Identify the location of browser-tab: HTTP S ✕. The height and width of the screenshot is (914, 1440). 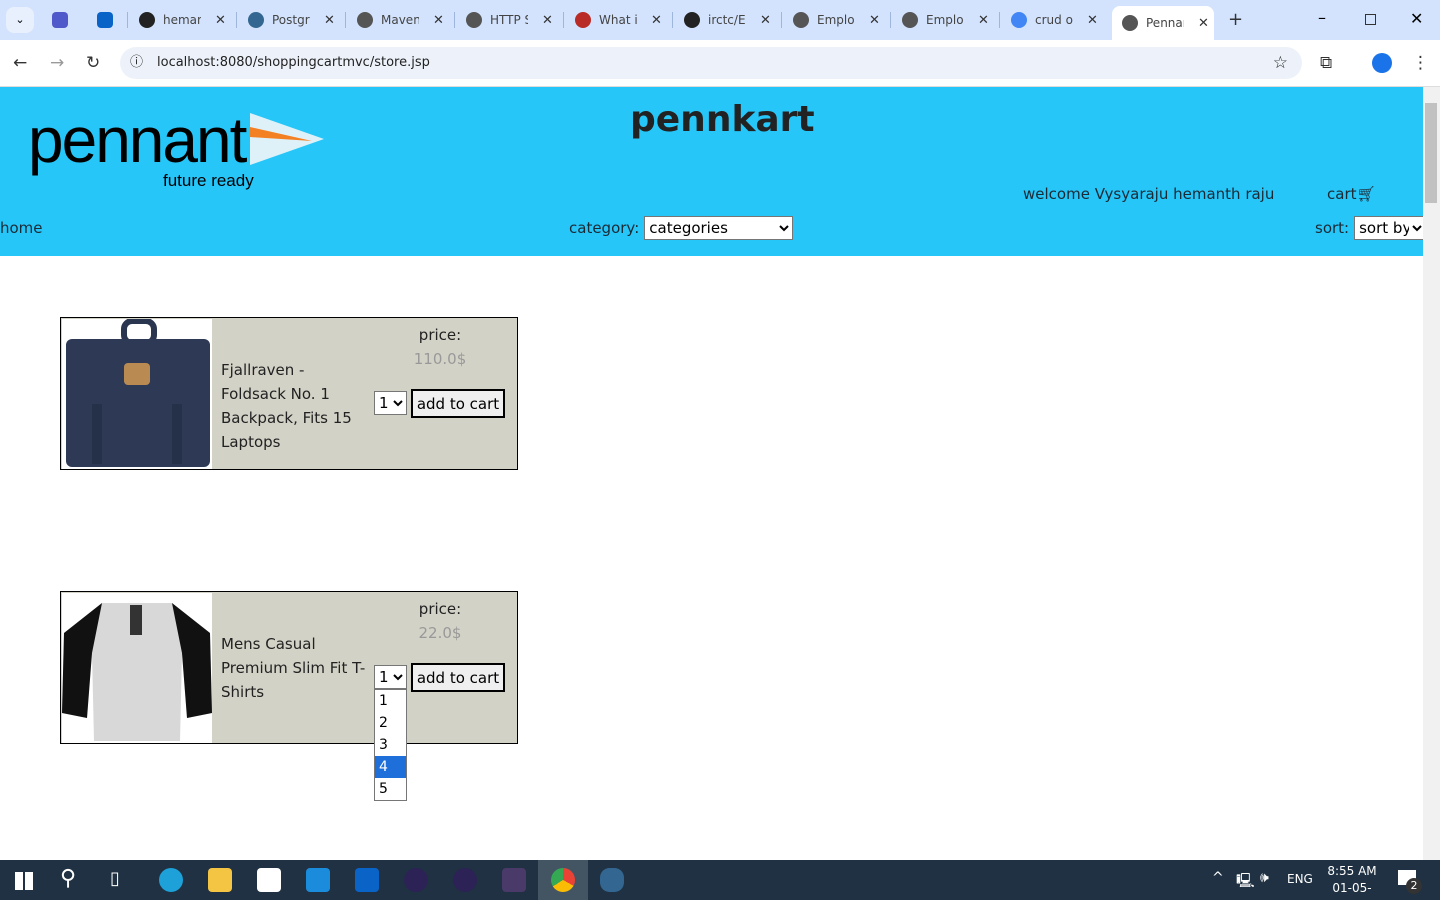
(506, 20).